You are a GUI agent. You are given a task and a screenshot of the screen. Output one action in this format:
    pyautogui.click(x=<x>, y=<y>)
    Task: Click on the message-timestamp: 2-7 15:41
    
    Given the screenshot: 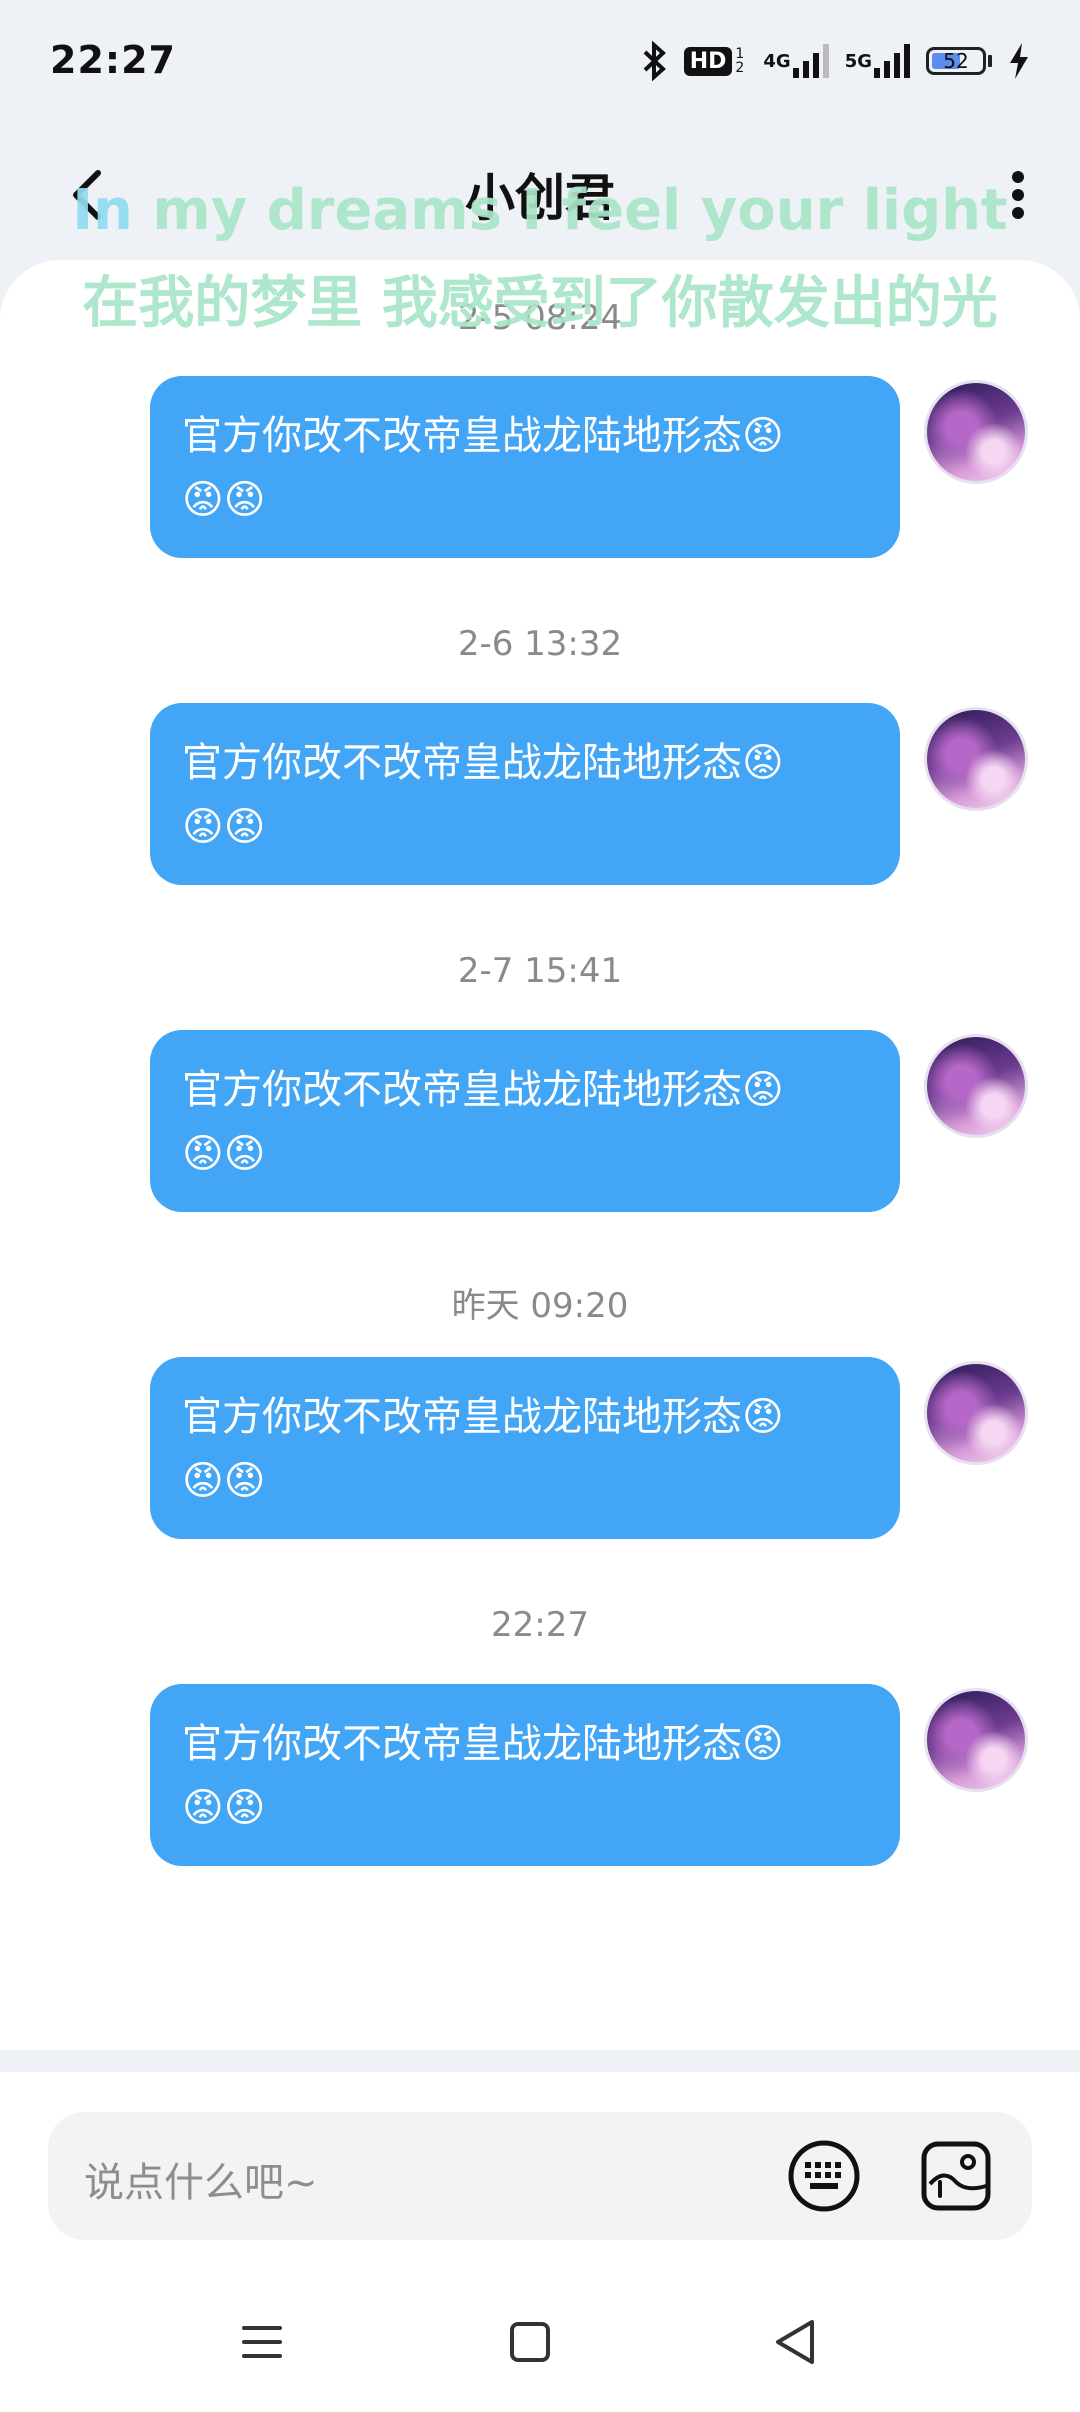 What is the action you would take?
    pyautogui.click(x=540, y=971)
    